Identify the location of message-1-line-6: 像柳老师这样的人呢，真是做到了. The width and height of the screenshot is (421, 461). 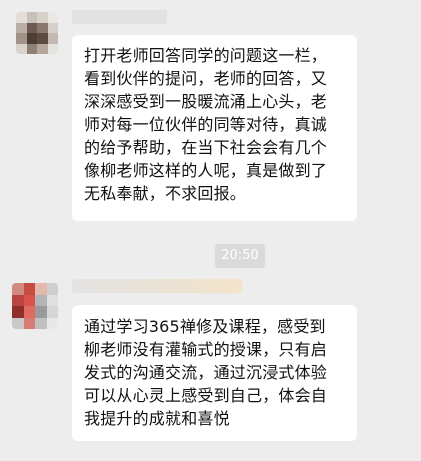
(206, 170).